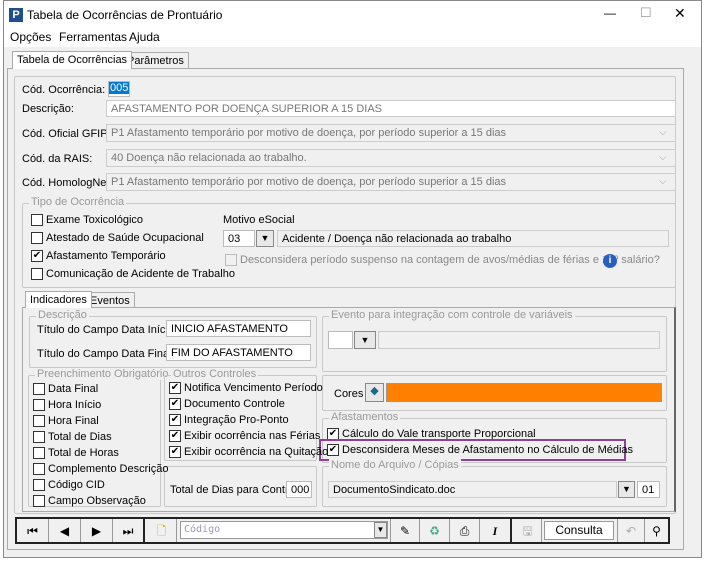 The height and width of the screenshot is (562, 705). I want to click on checkbox-label: Integração Pro-Ponto, so click(236, 420).